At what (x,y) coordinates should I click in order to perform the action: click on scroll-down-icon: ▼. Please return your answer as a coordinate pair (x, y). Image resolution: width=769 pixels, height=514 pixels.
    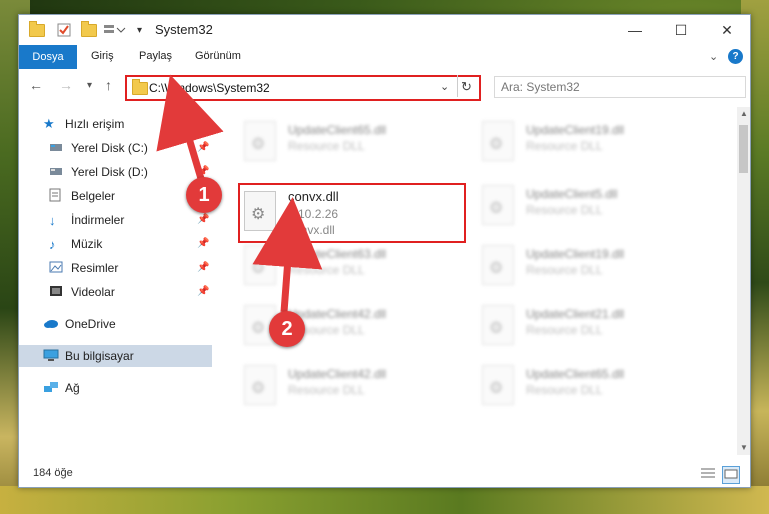
    Looking at the image, I should click on (744, 447).